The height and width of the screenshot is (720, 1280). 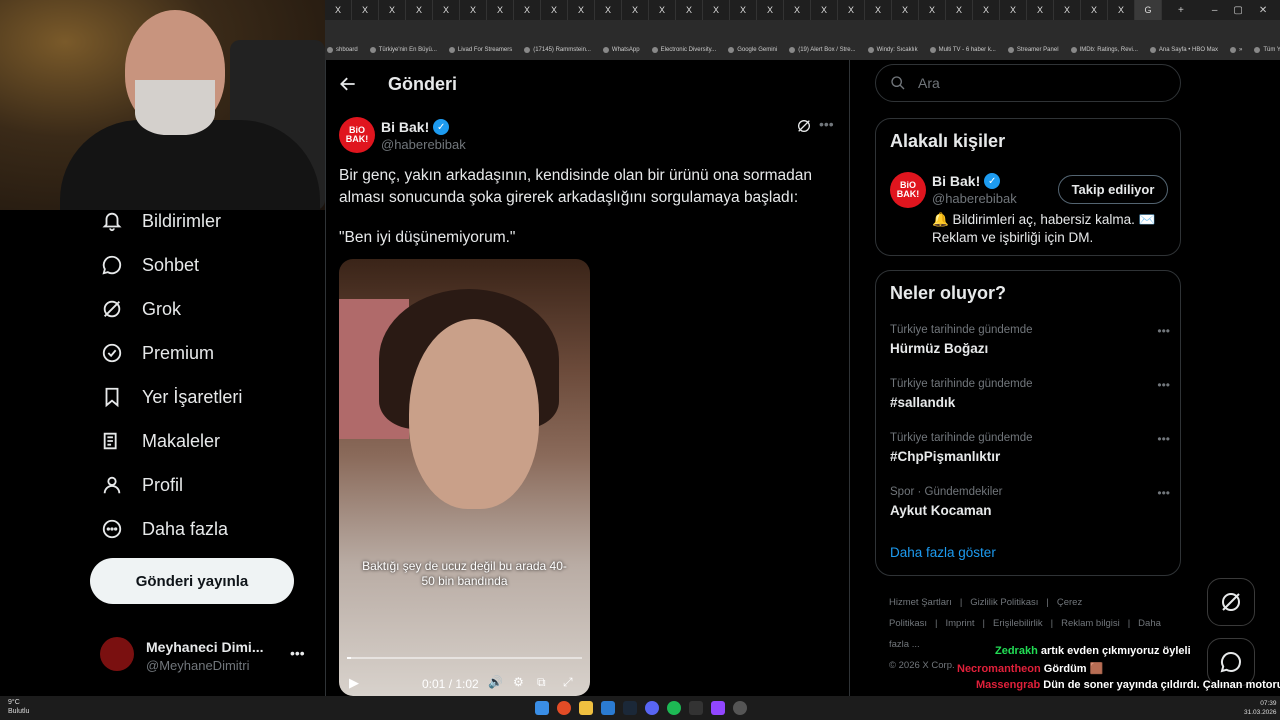 I want to click on minimize-button: –, so click(x=1215, y=10).